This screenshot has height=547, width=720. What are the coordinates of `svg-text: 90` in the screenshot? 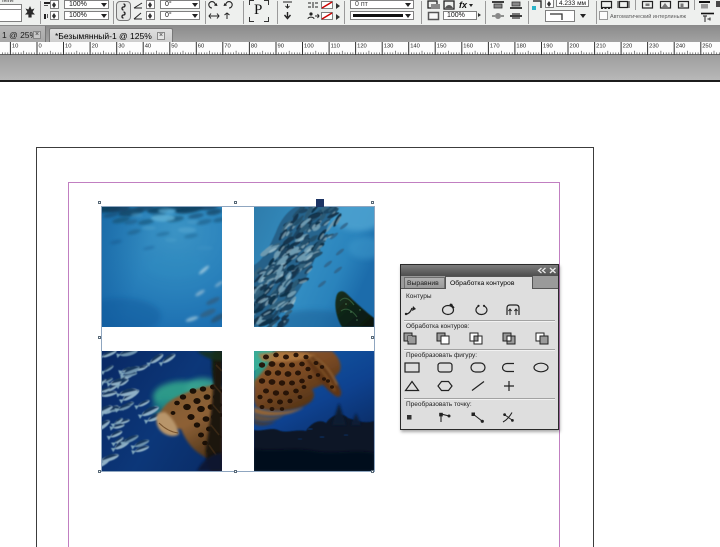 It's located at (281, 47).